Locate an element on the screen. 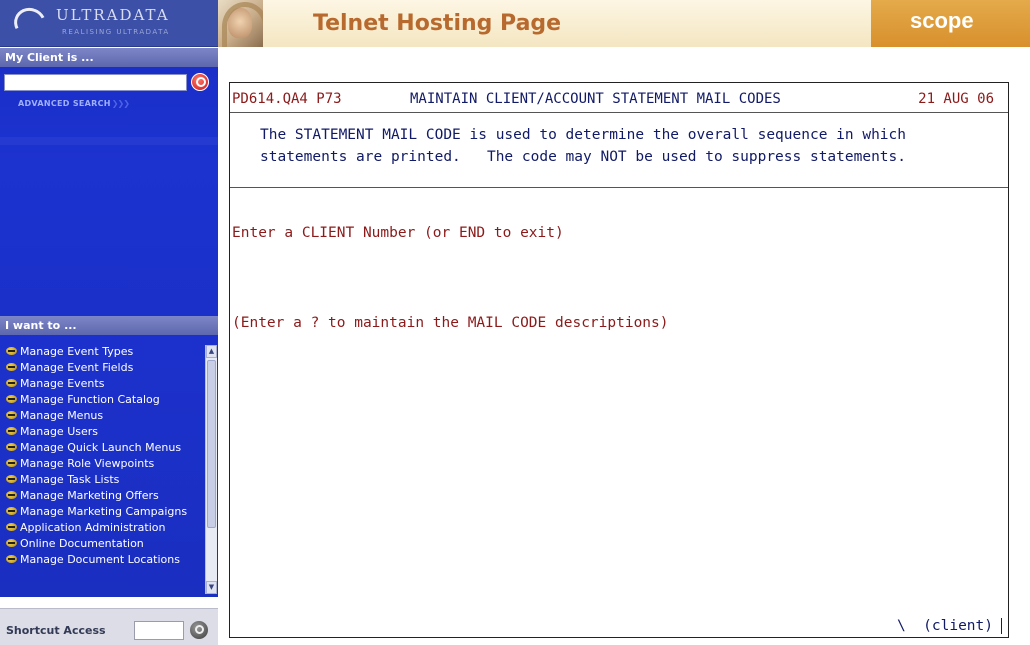 This screenshot has width=1030, height=645. menu-item-manage-marketing-campaigns: Manage Marketing Campaigns is located at coordinates (102, 511).